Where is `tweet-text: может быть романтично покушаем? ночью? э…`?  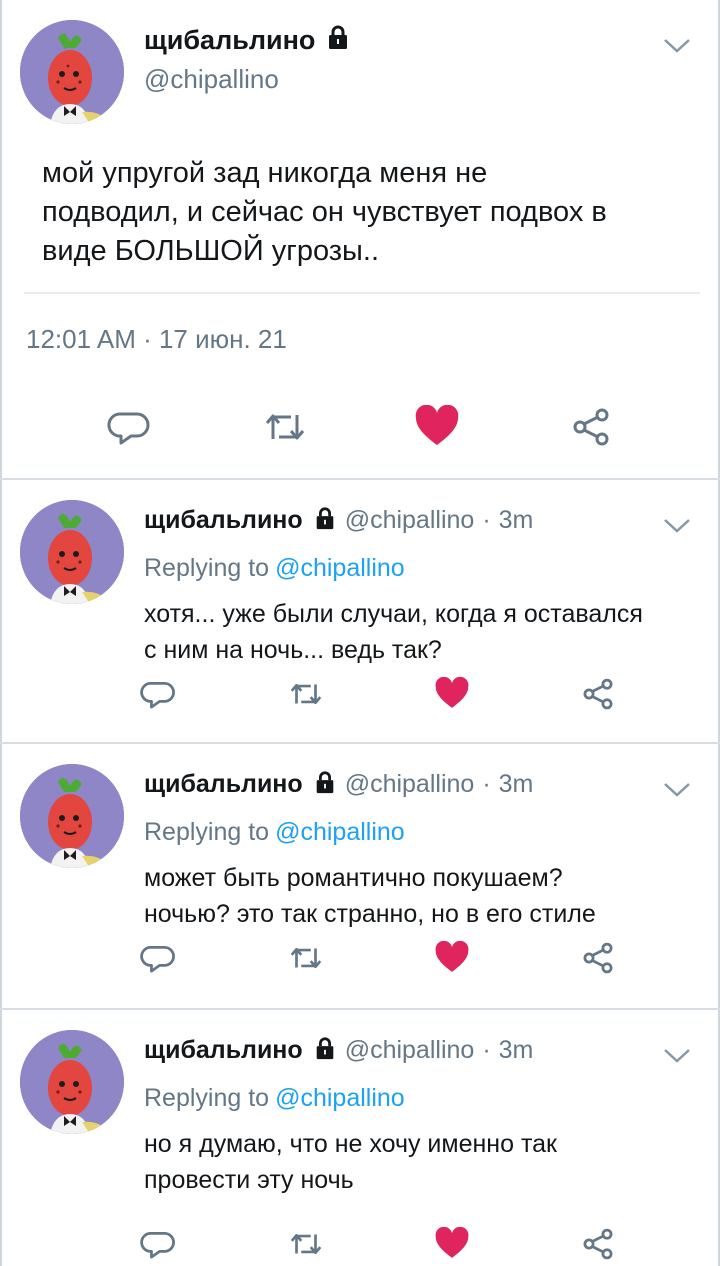 tweet-text: может быть романтично покушаем? ночью? э… is located at coordinates (370, 896).